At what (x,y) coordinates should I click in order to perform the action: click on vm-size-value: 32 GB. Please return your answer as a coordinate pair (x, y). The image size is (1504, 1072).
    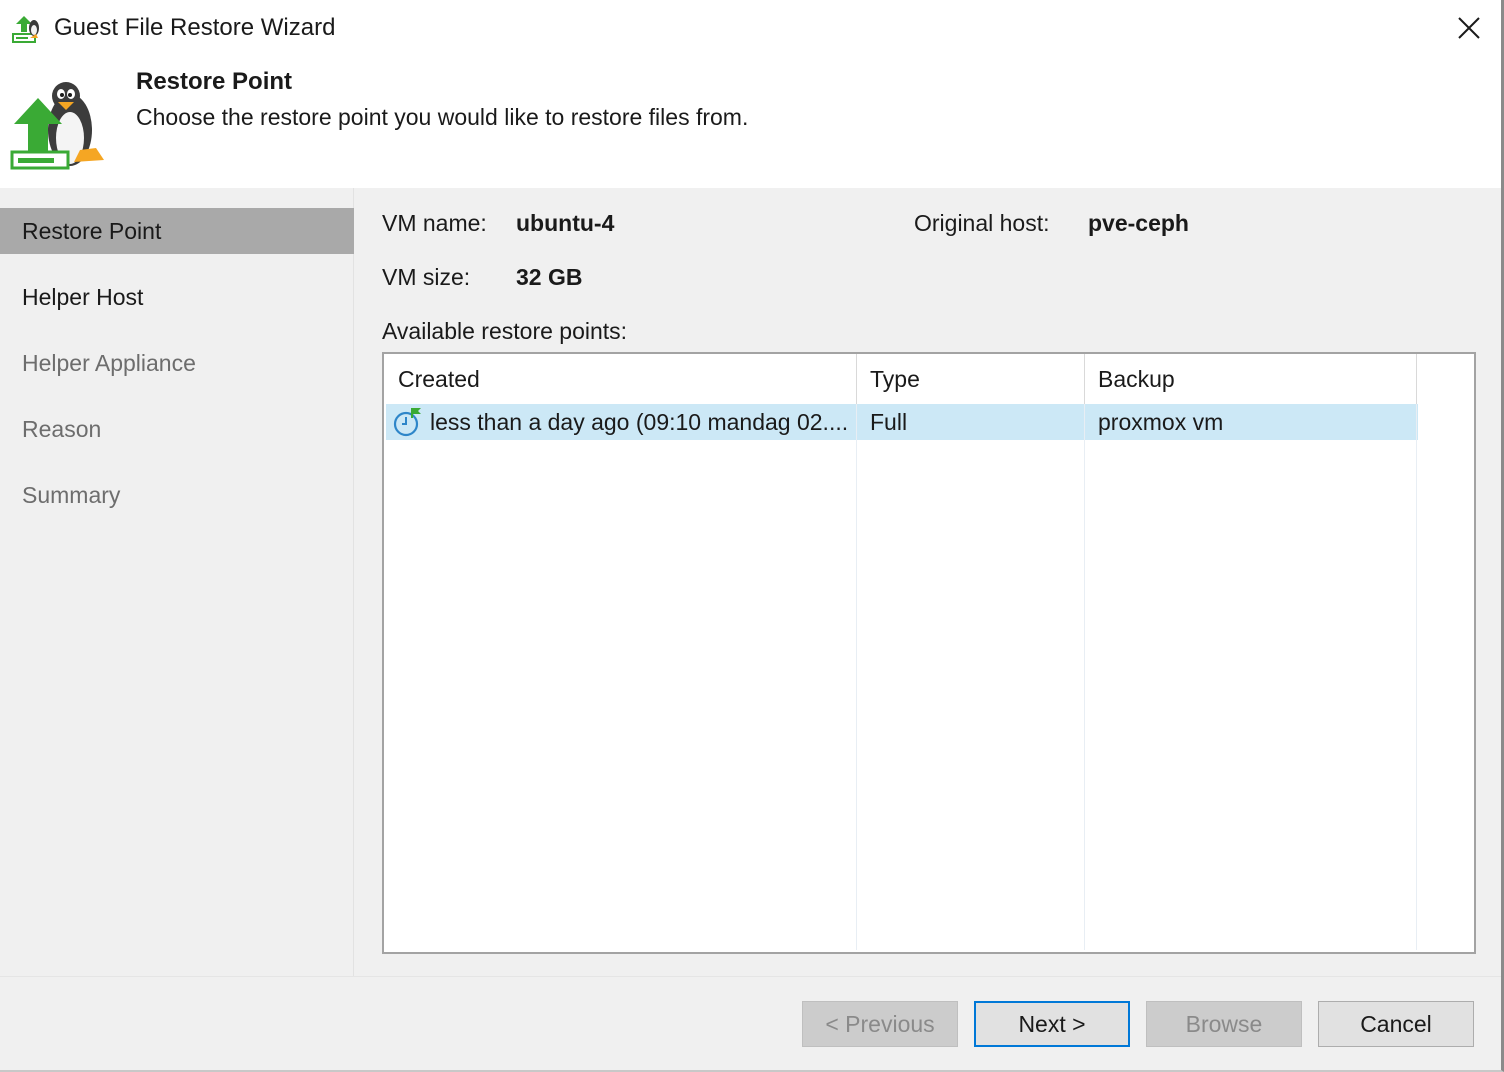
    Looking at the image, I should click on (549, 277).